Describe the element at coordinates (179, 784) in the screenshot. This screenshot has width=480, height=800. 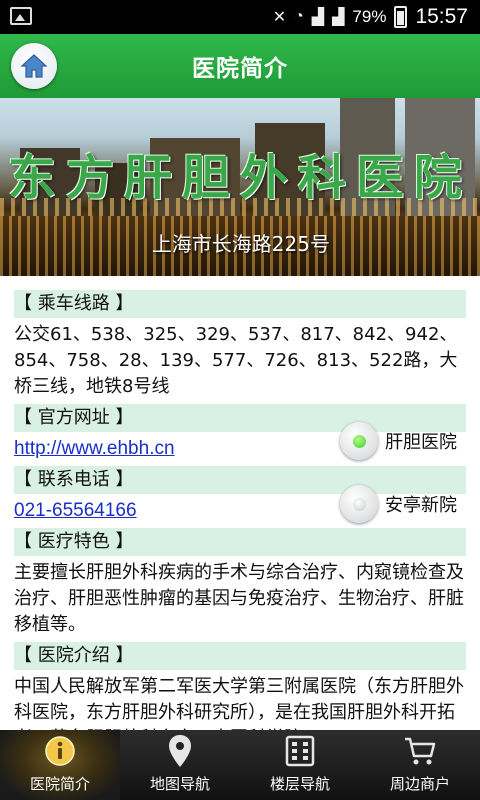
I see `tab-label: 地图导航` at that location.